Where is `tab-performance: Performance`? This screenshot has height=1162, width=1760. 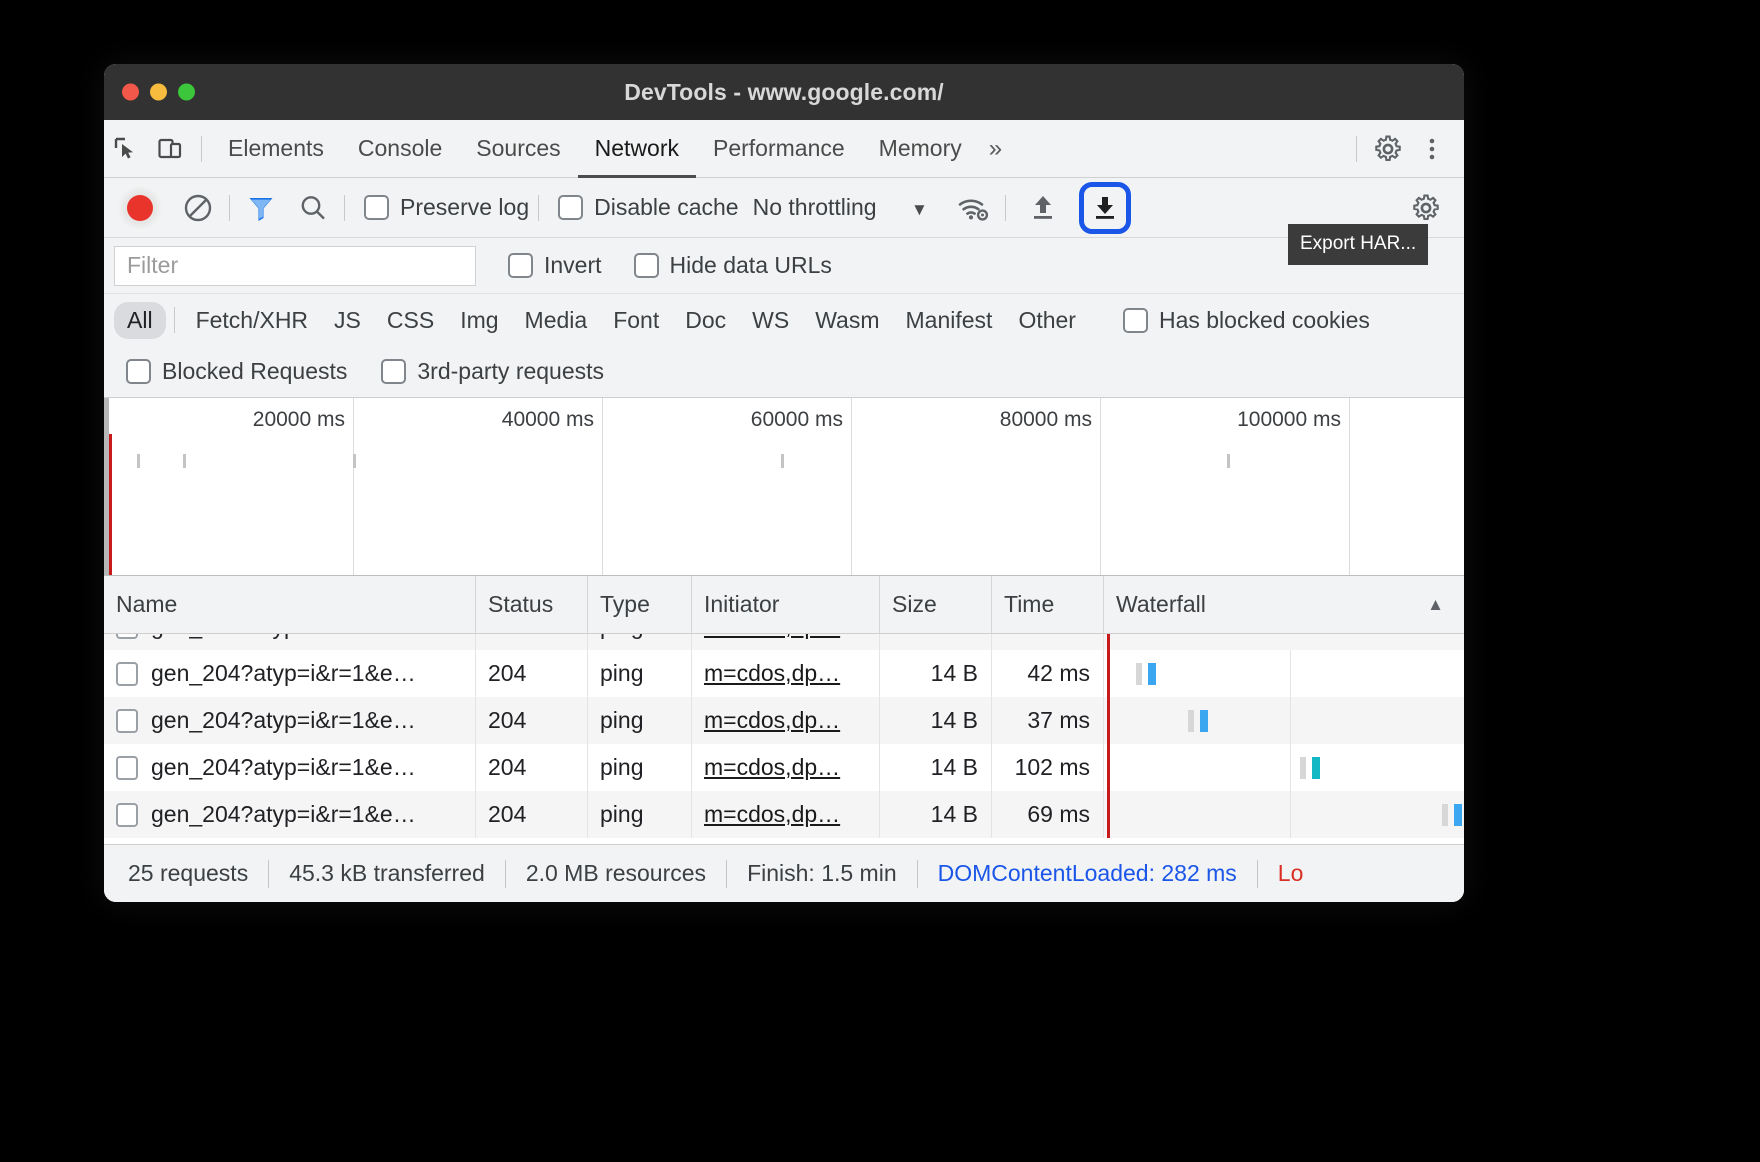
tab-performance: Performance is located at coordinates (779, 149).